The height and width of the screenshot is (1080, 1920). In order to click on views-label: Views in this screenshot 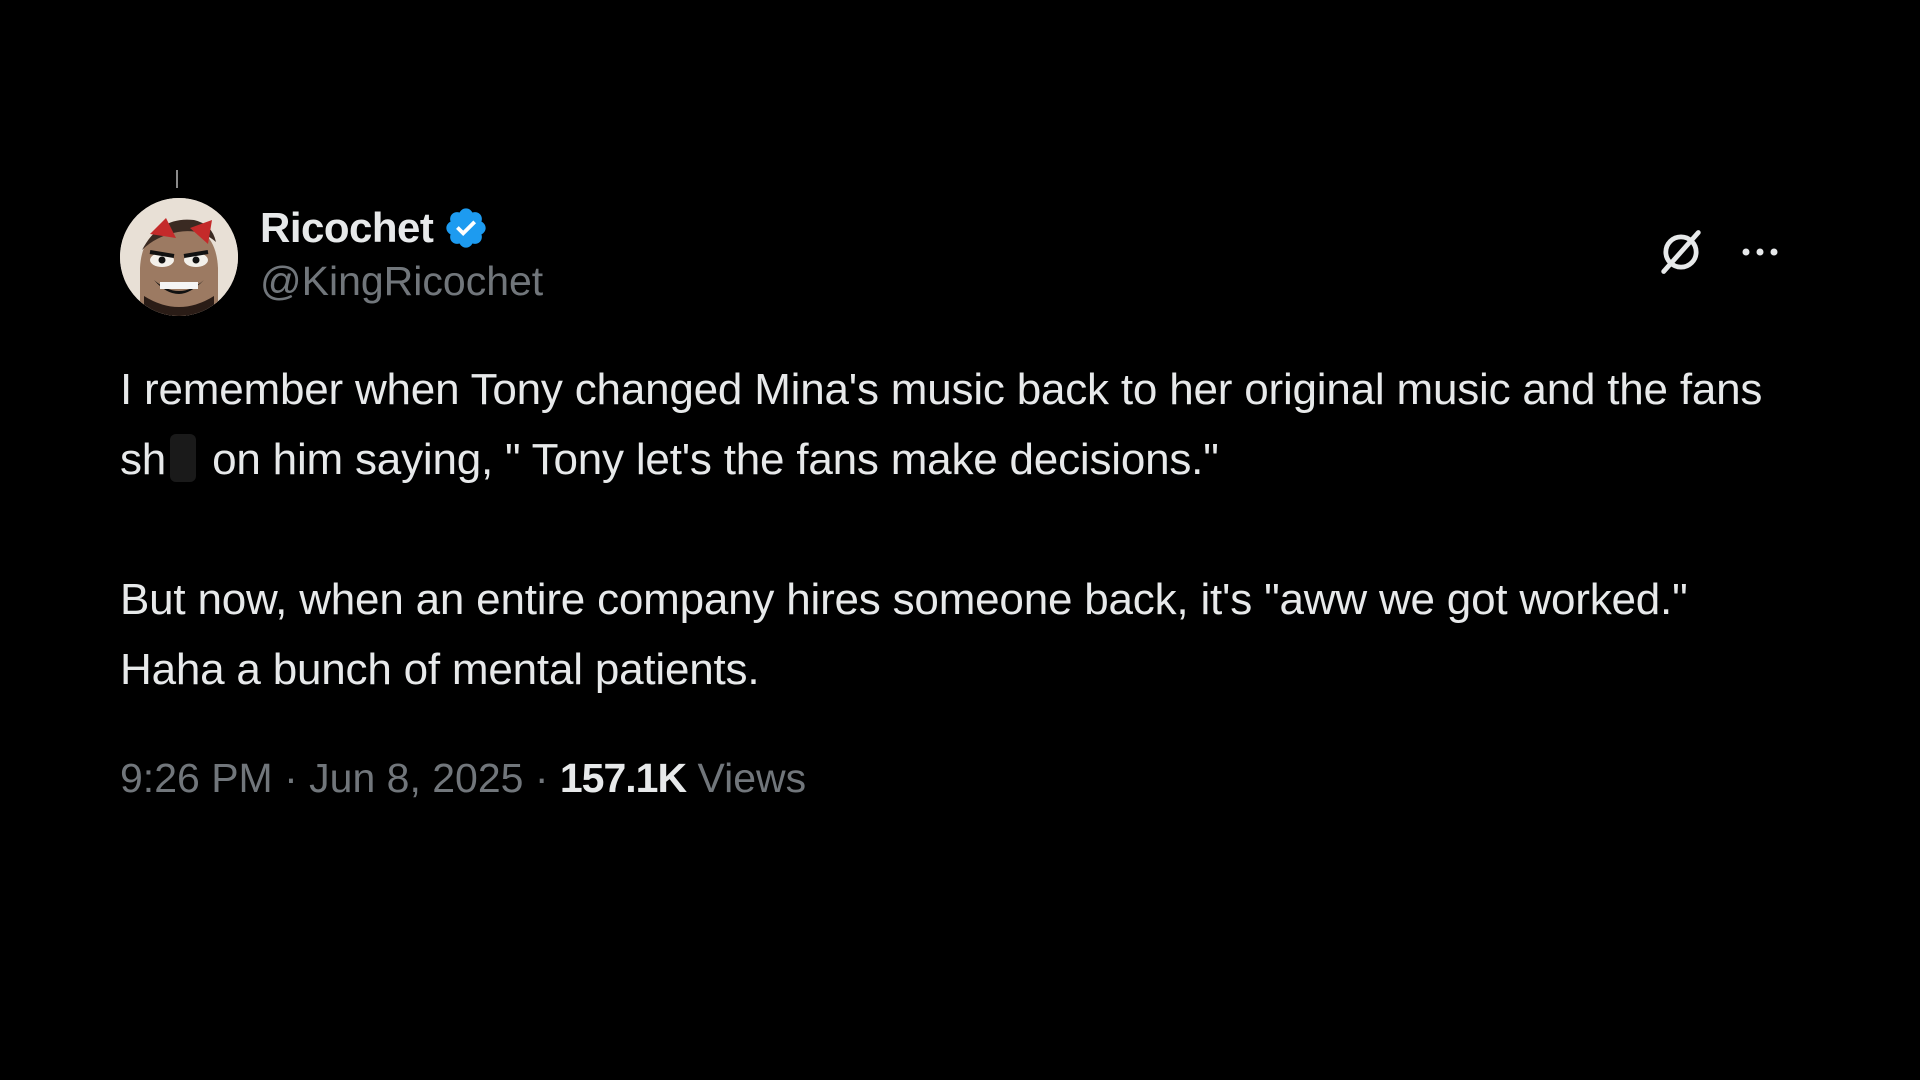, I will do `click(752, 778)`.